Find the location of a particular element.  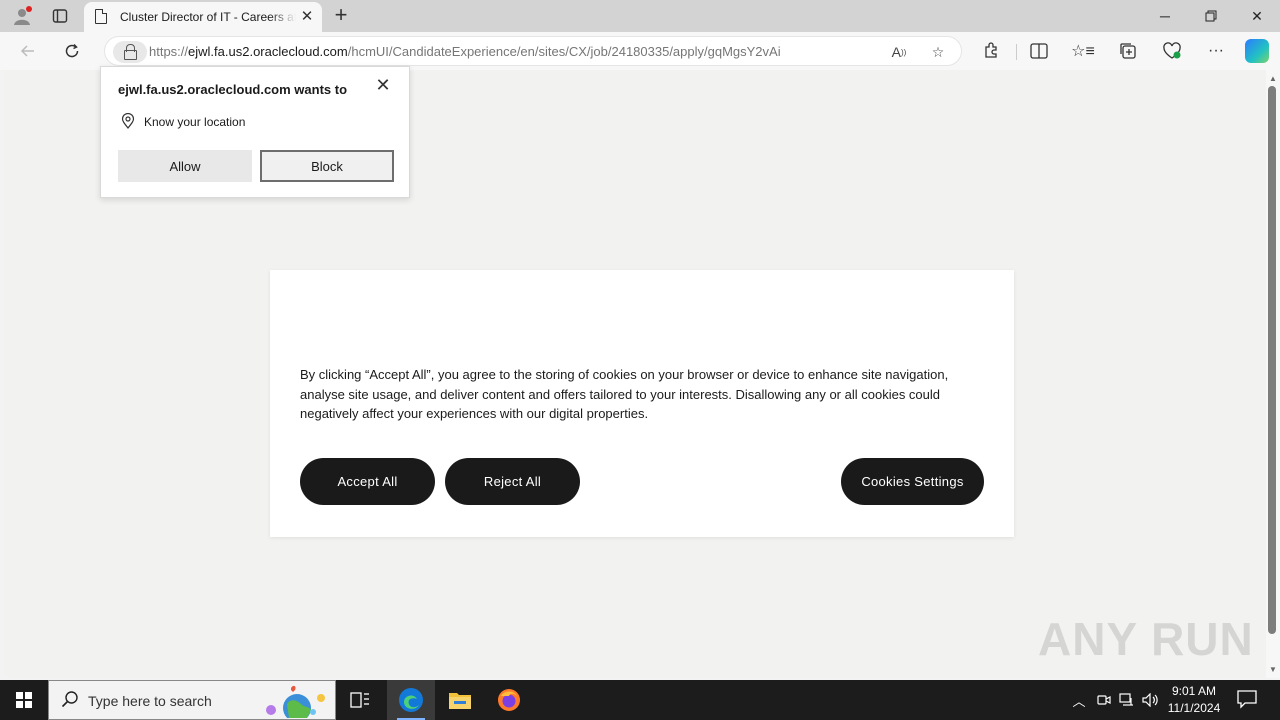

accept-all-button: Accept All is located at coordinates (367, 481).